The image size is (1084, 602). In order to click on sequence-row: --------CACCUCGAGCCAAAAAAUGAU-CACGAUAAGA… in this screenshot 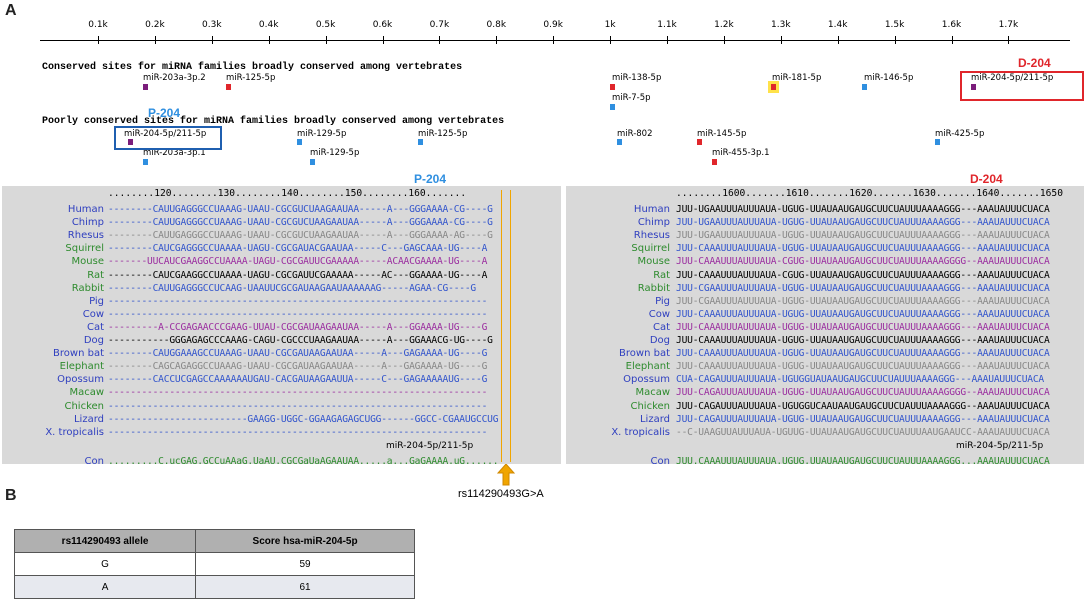, I will do `click(298, 380)`.